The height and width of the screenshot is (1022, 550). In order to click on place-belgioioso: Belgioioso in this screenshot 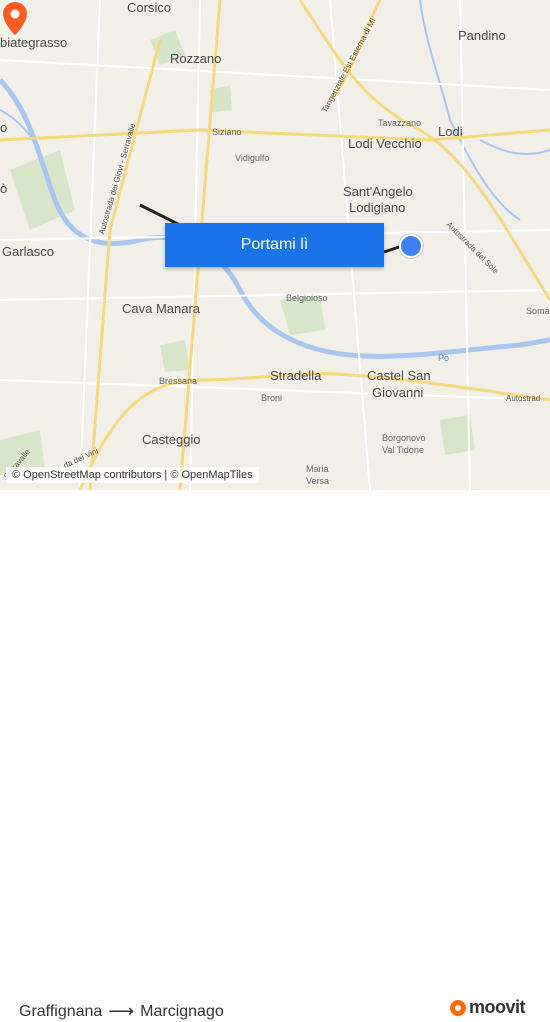, I will do `click(307, 298)`.